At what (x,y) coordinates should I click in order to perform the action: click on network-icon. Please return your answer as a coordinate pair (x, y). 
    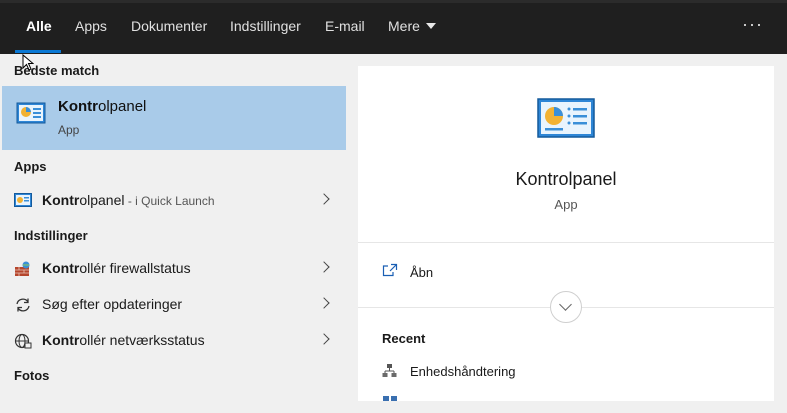
    Looking at the image, I should click on (23, 343).